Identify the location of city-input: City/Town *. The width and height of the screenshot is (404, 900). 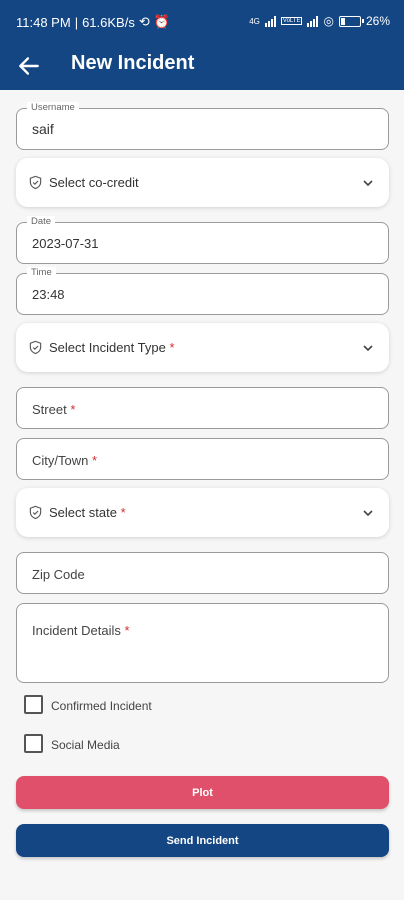
(202, 459).